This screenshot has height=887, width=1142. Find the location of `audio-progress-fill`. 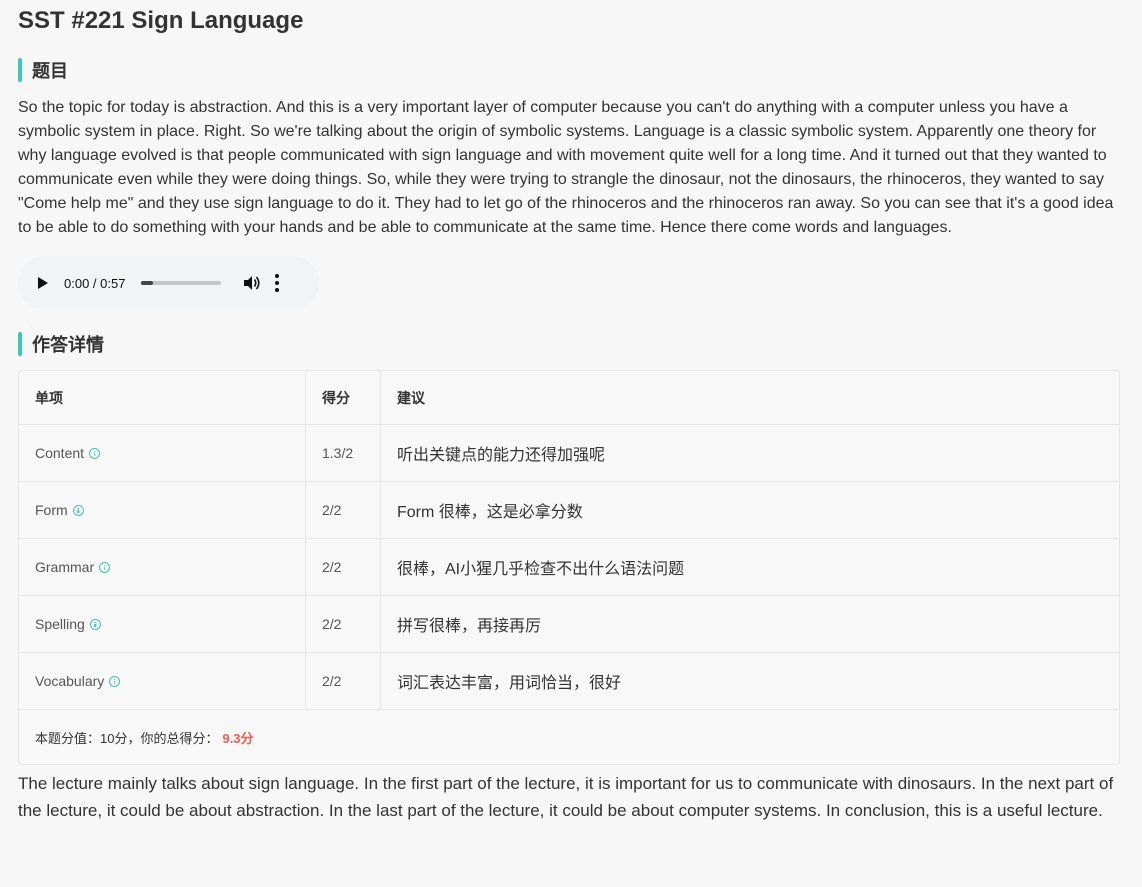

audio-progress-fill is located at coordinates (147, 283).